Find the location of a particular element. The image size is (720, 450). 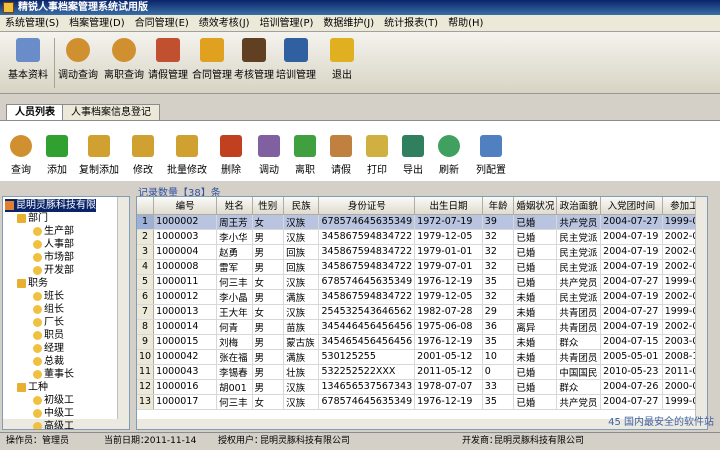

record-toolbar-button: 列配置 is located at coordinates (491, 156).